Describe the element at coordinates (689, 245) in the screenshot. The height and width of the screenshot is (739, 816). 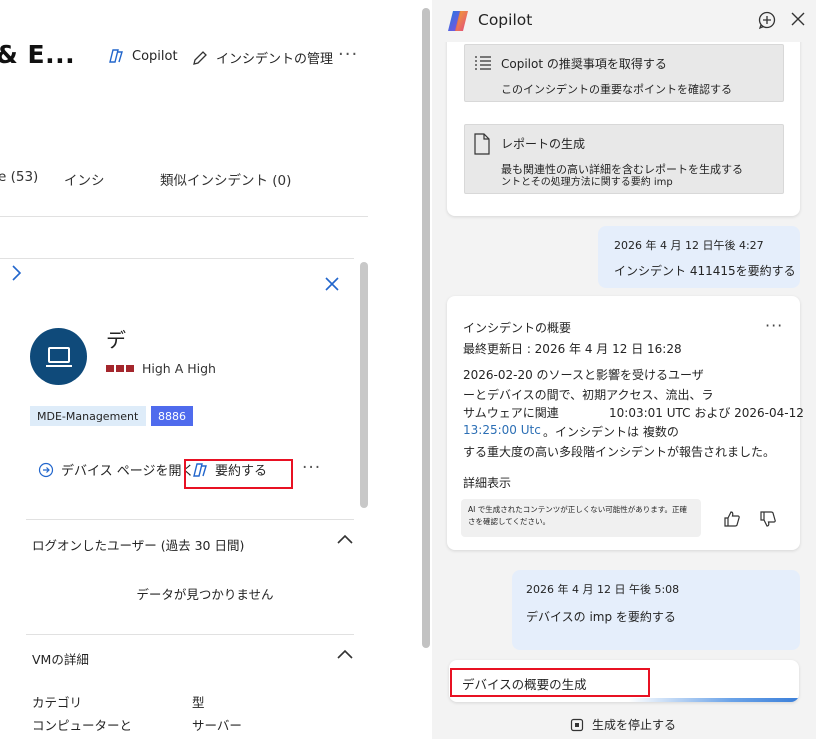
I see `message-timestamp: 2026 年 4 月 12 日午後 4:27` at that location.